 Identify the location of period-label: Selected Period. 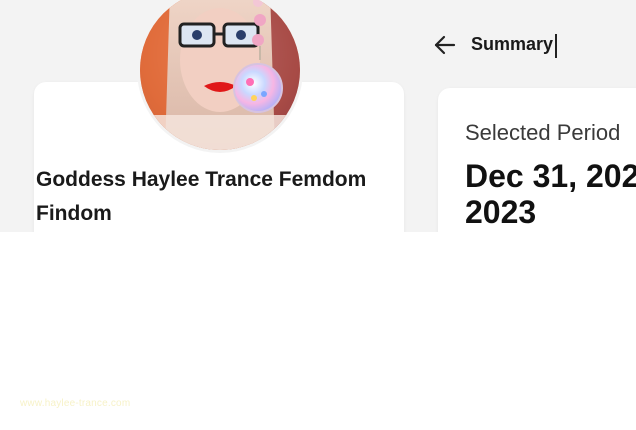
(543, 132).